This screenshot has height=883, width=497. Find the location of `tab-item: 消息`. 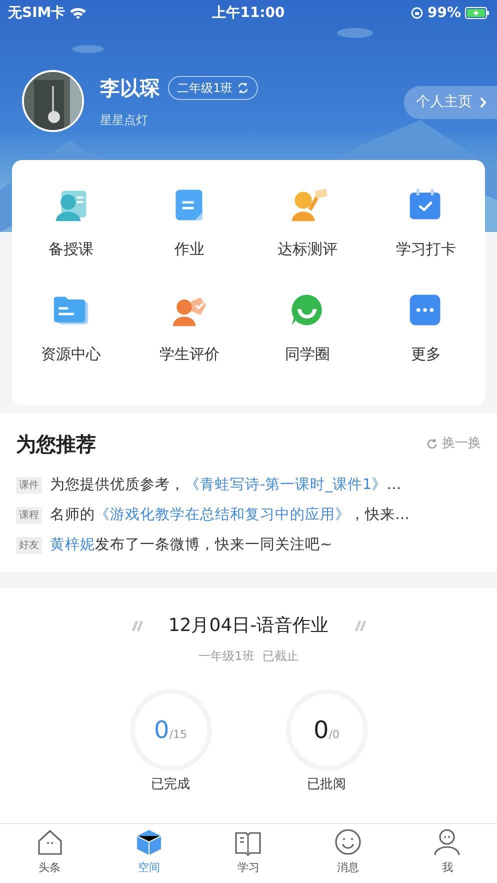

tab-item: 消息 is located at coordinates (348, 853).